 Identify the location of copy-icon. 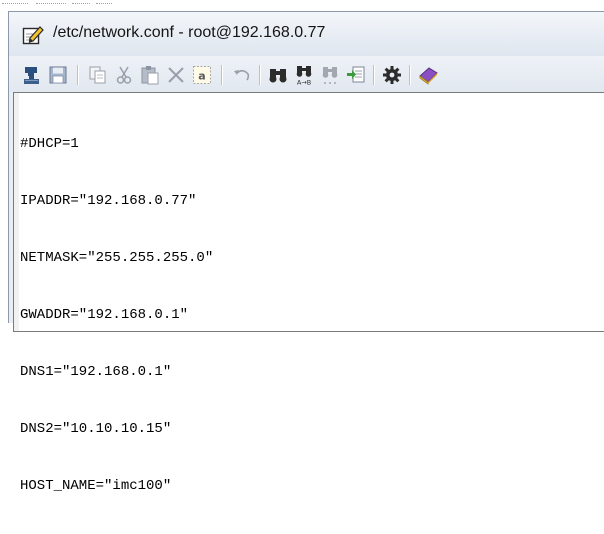
(97, 75).